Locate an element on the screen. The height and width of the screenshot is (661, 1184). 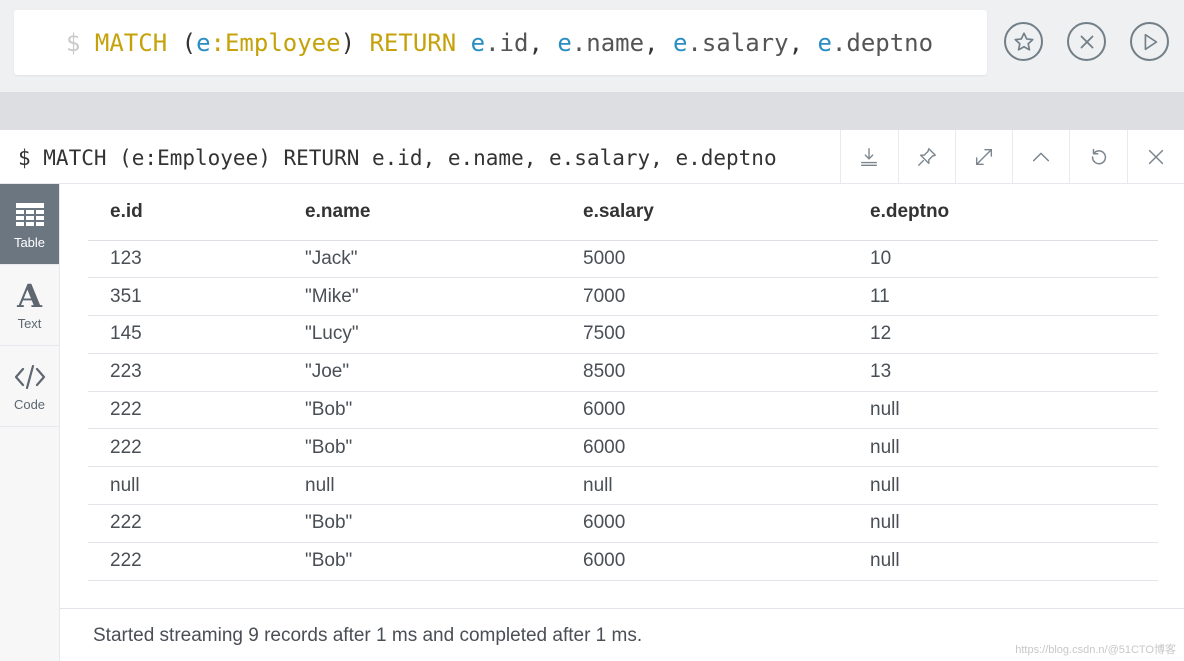
query-token: .deptno is located at coordinates (882, 43).